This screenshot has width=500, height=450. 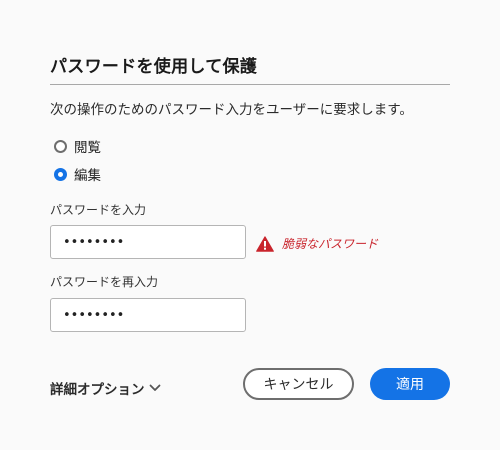 I want to click on weak-password-warning: 脆弱なパスワード, so click(x=317, y=243).